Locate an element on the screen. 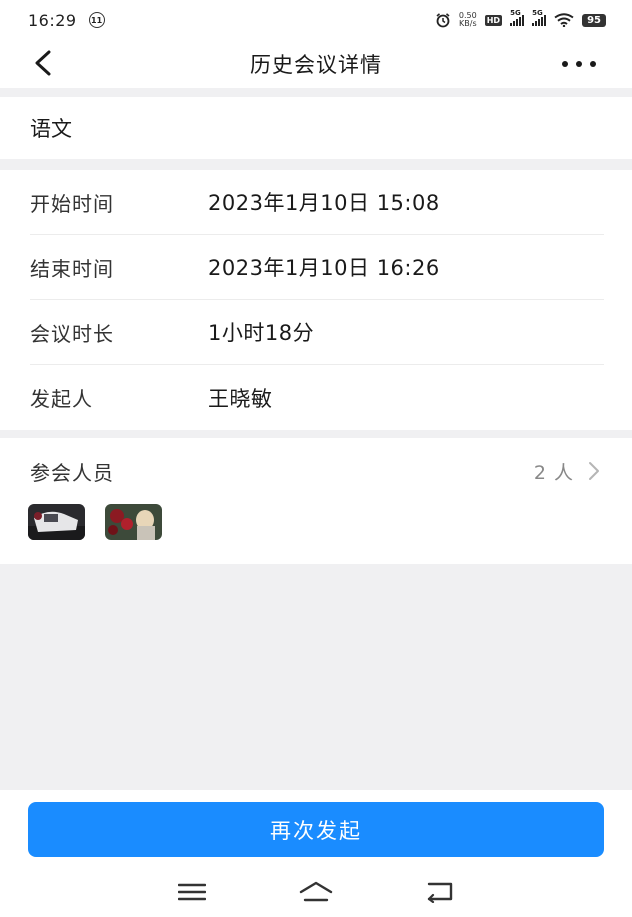  back-arrow-icon is located at coordinates (440, 892).